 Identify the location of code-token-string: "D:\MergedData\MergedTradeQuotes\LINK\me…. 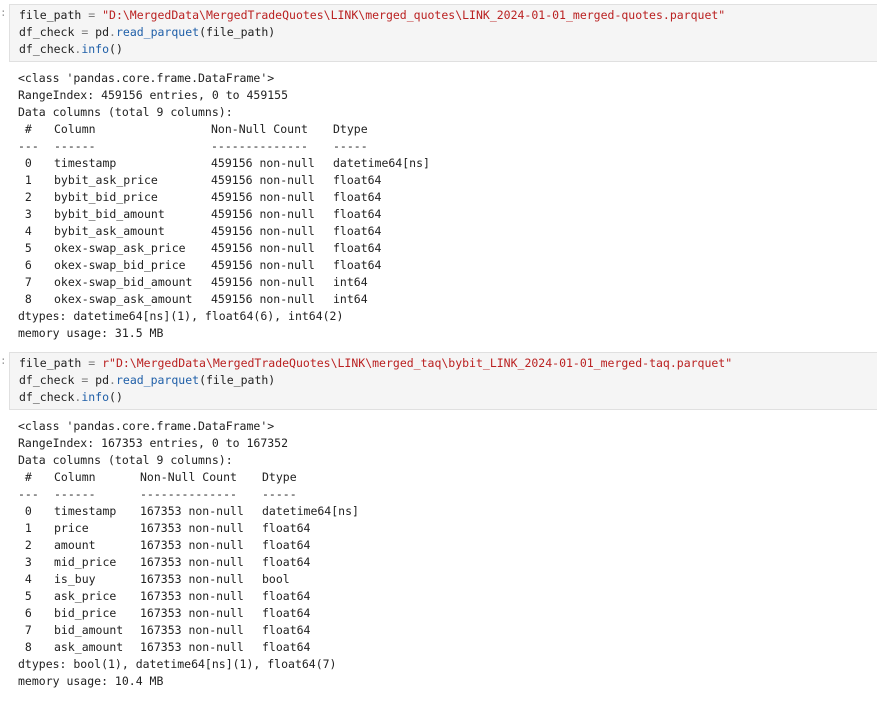
(421, 363).